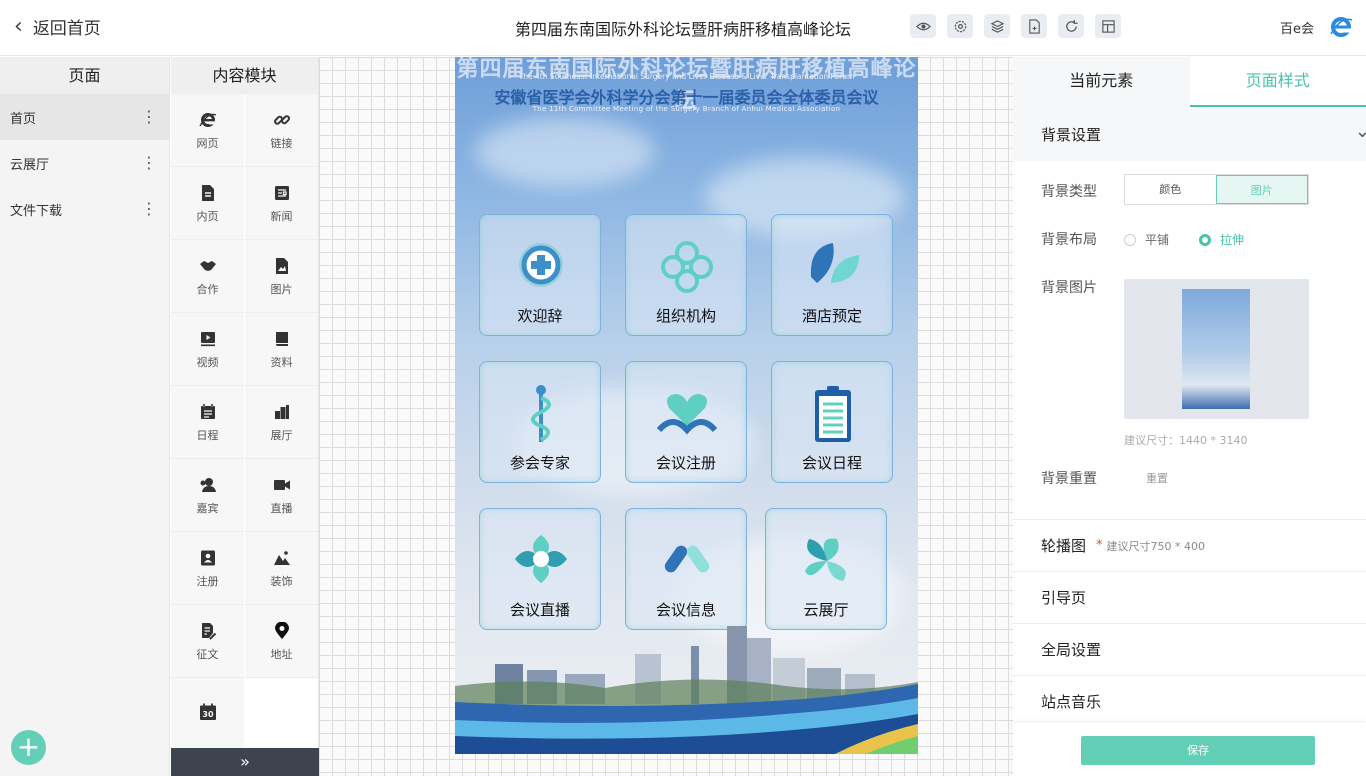 This screenshot has height=776, width=1366. I want to click on tile-label: 欢迎辞, so click(540, 316).